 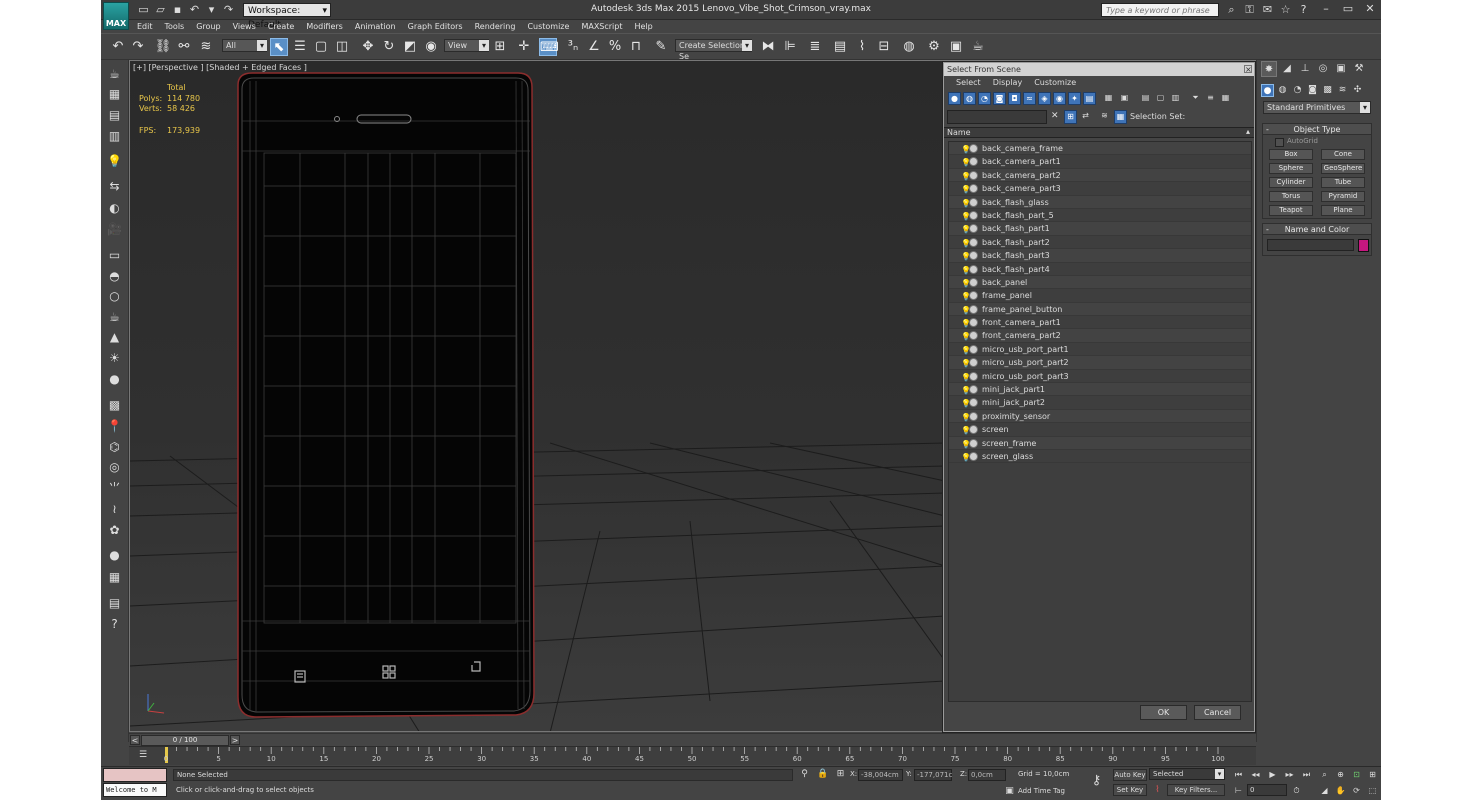 I want to click on filter-options-icon: ≡, so click(x=1210, y=98).